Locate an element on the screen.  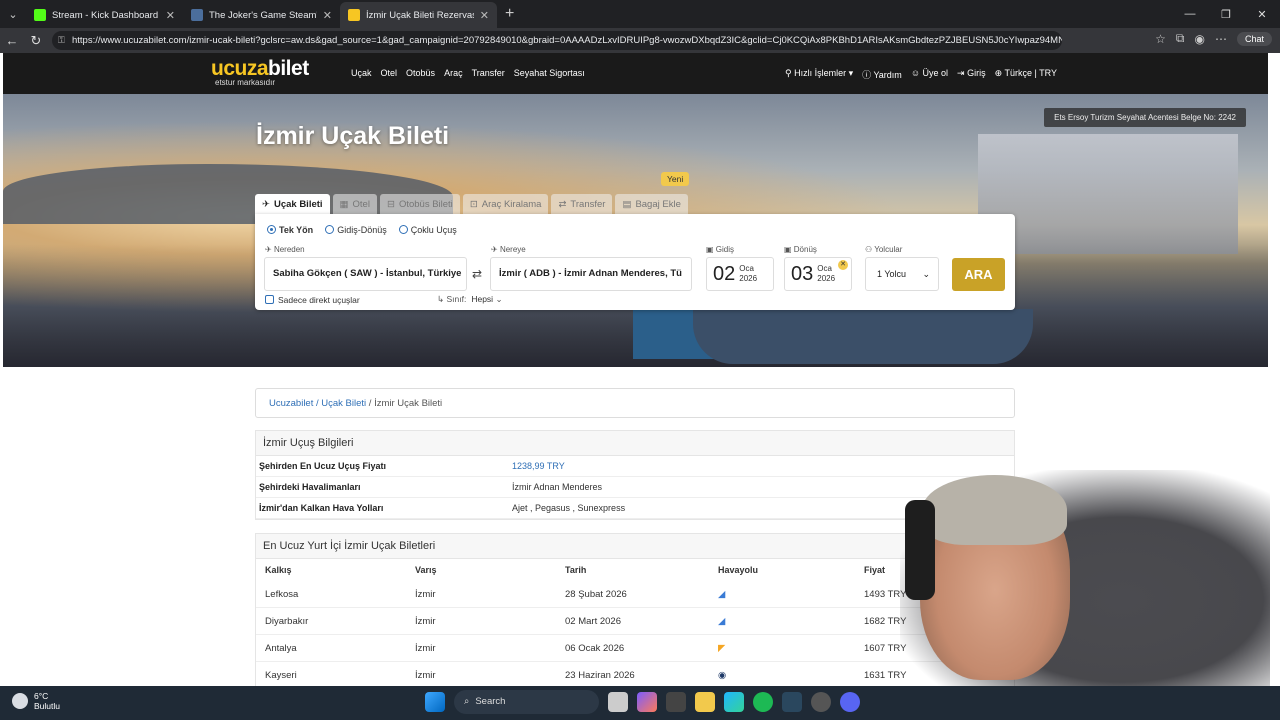
tab-label: Transfer is located at coordinates (588, 204).